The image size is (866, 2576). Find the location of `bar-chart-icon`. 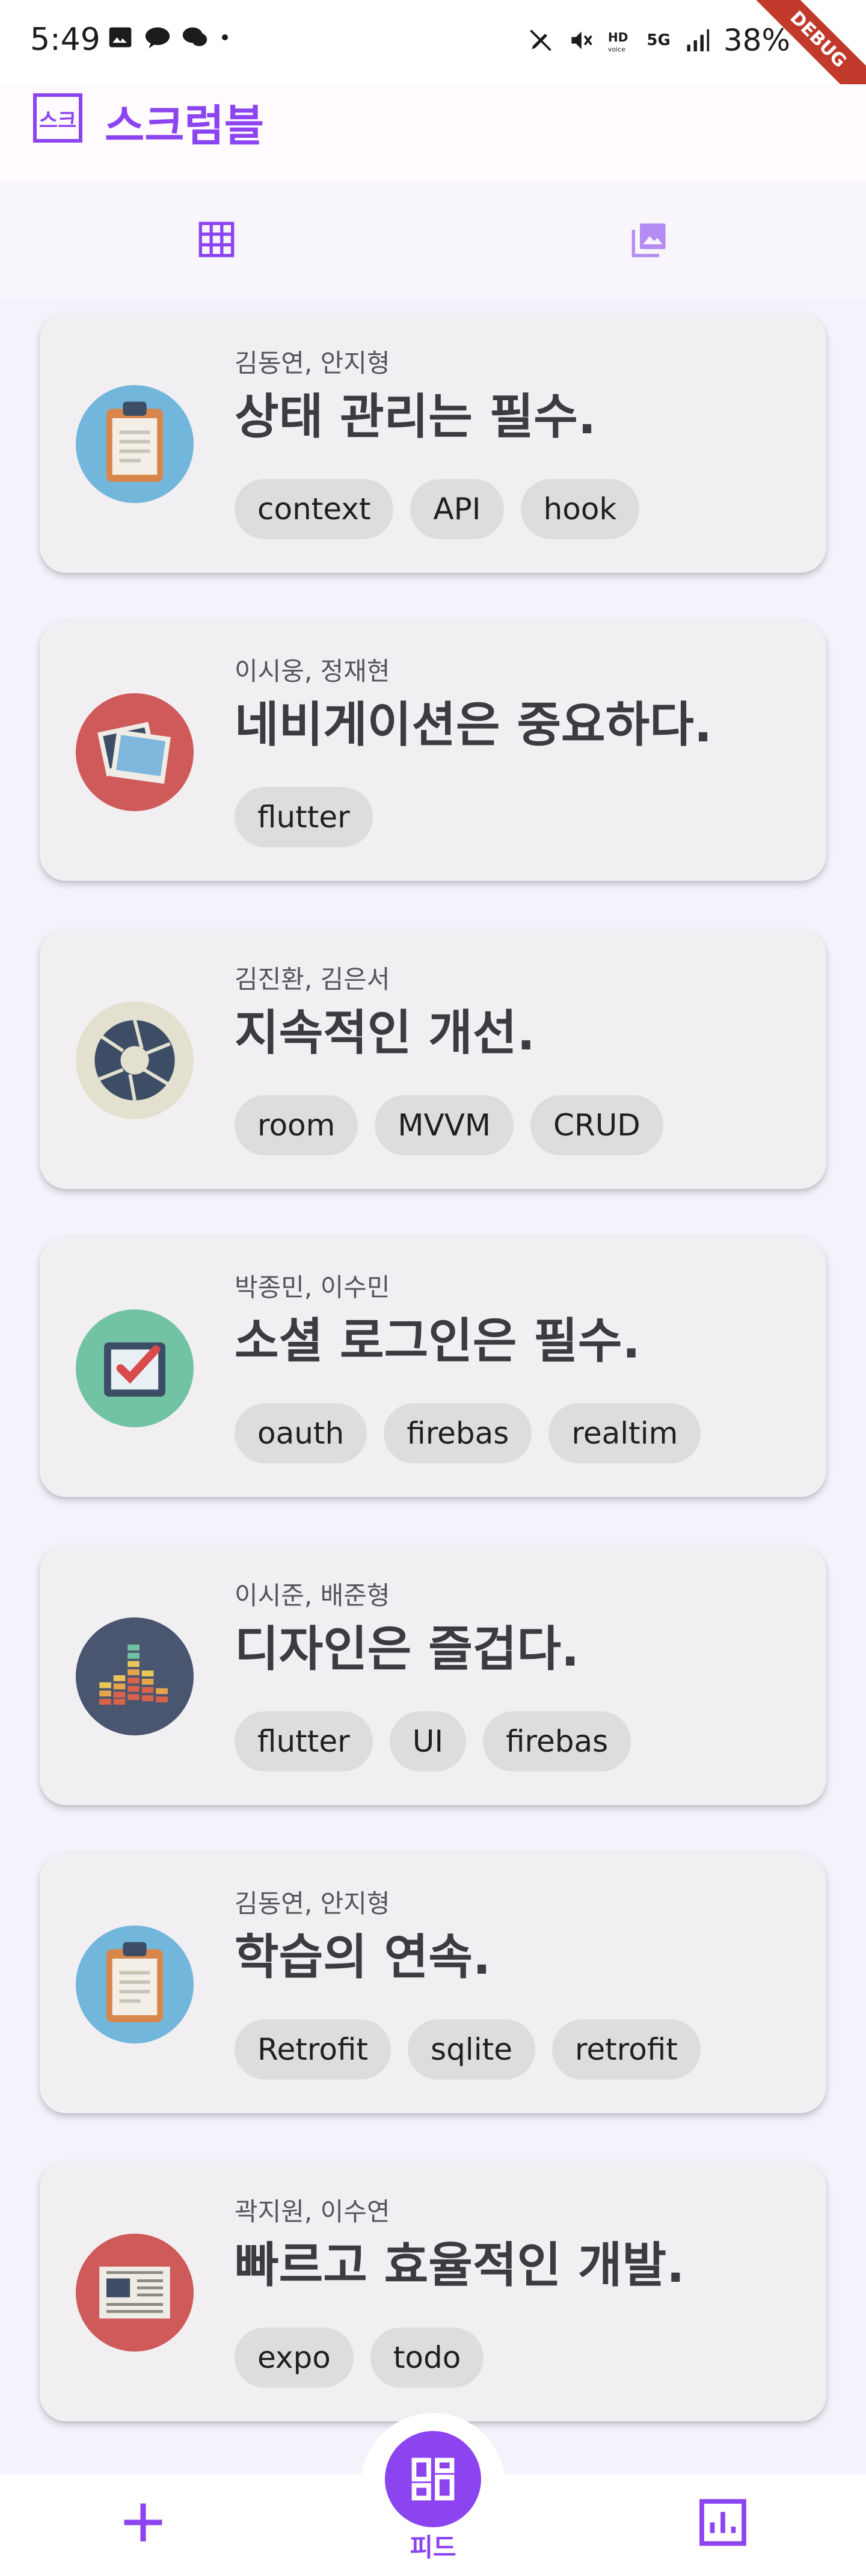

bar-chart-icon is located at coordinates (723, 2522).